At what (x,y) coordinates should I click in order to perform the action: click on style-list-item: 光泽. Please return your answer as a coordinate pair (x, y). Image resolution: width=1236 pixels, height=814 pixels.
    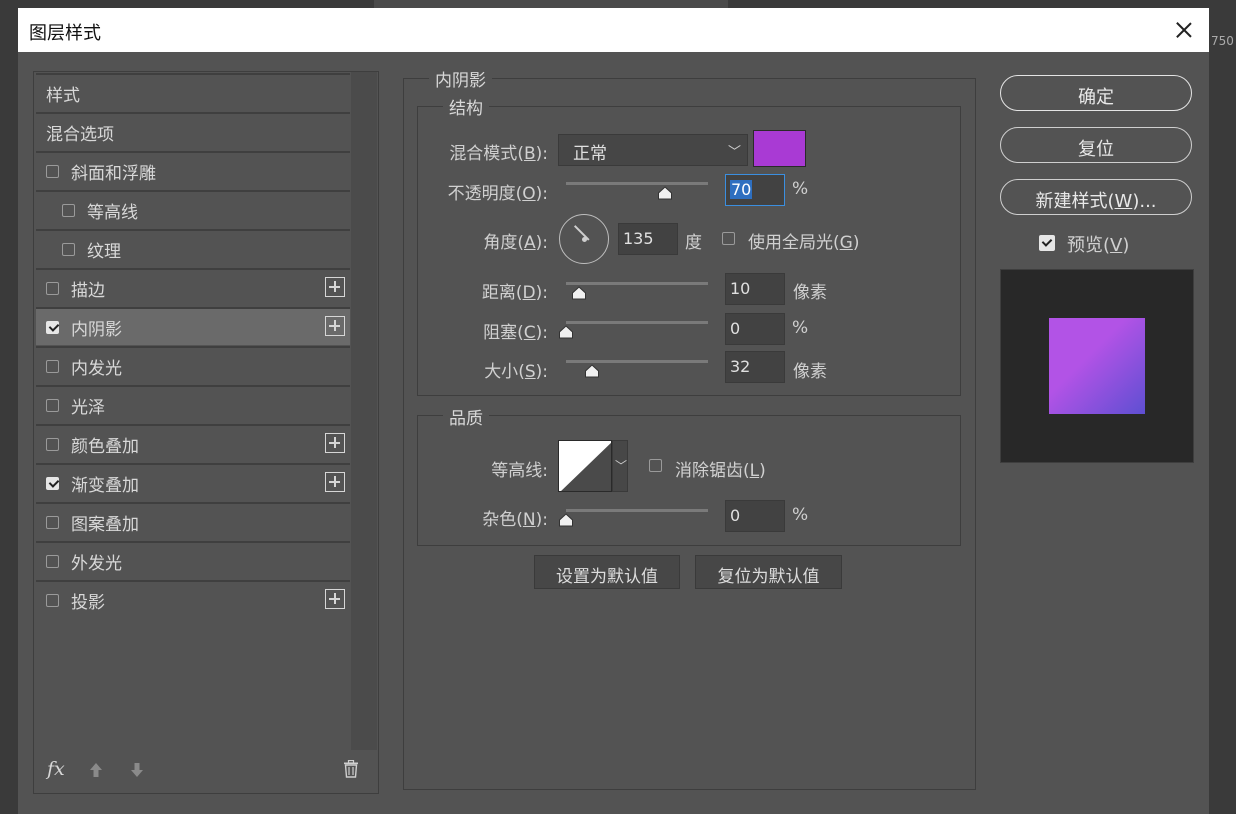
    Looking at the image, I should click on (193, 404).